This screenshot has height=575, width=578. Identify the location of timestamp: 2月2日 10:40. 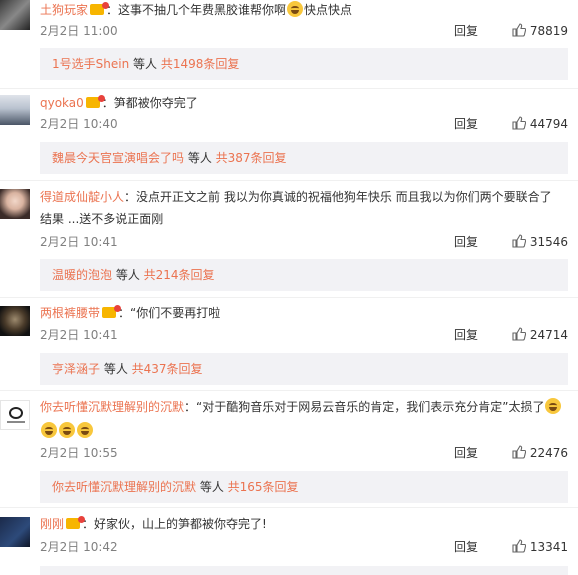
(79, 124).